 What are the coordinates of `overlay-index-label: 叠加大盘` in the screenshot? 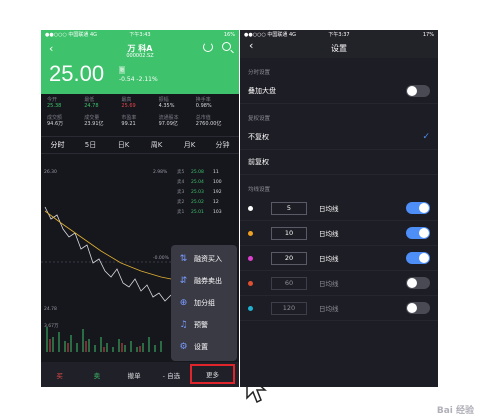 It's located at (262, 91).